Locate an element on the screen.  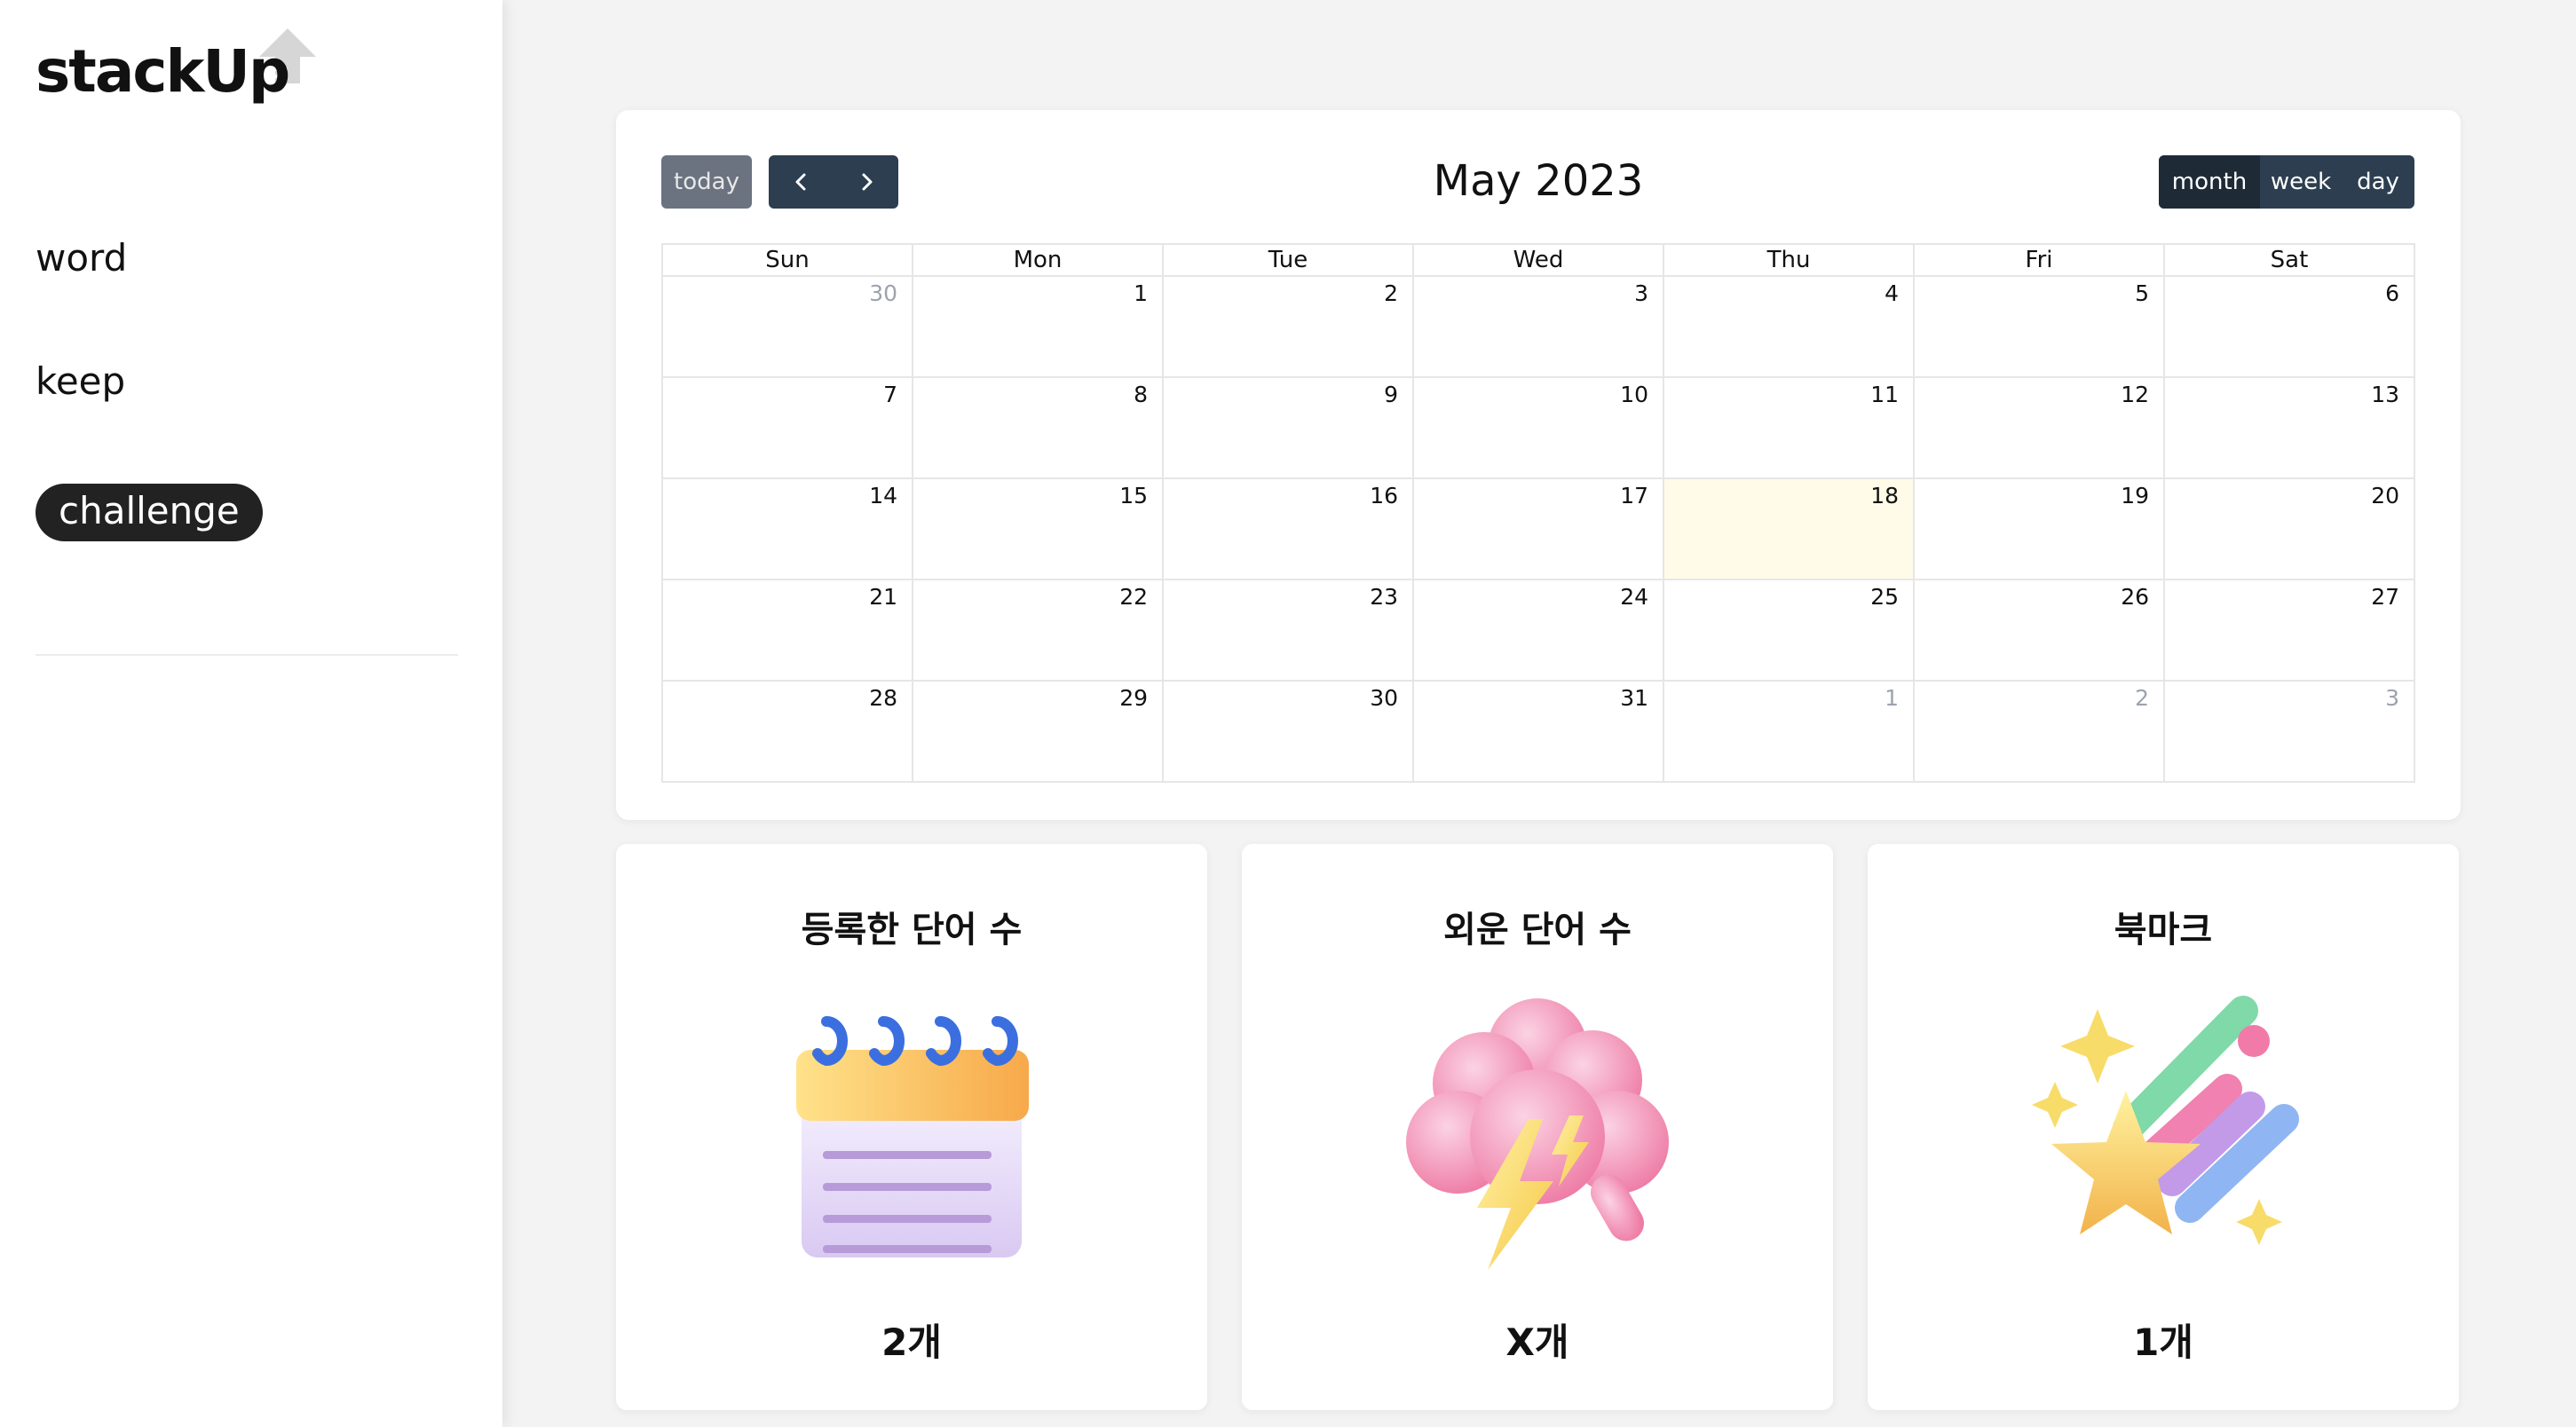
weekday-tue: Tue is located at coordinates (1289, 260).